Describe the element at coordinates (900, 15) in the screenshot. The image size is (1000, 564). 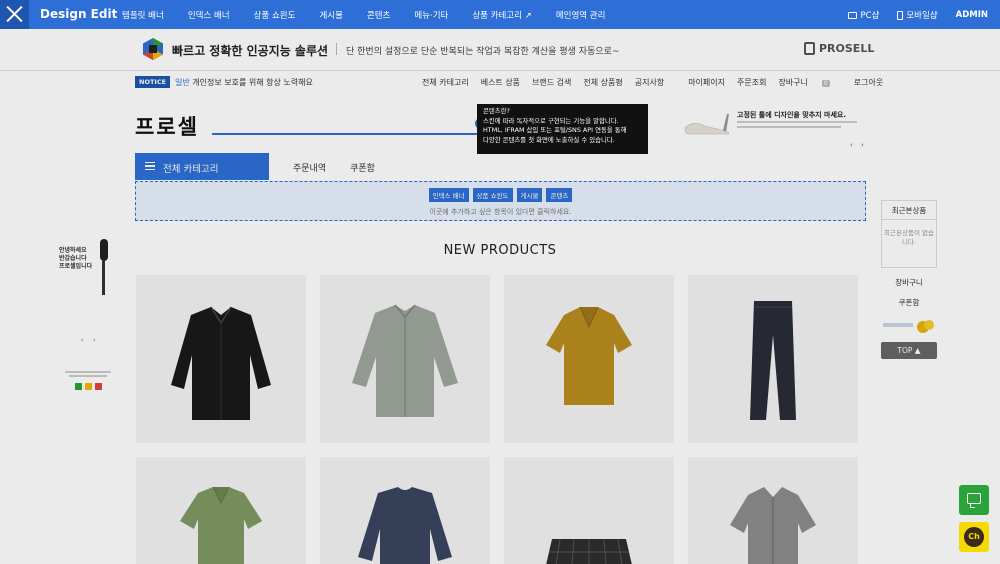
I see `mobile-icon` at that location.